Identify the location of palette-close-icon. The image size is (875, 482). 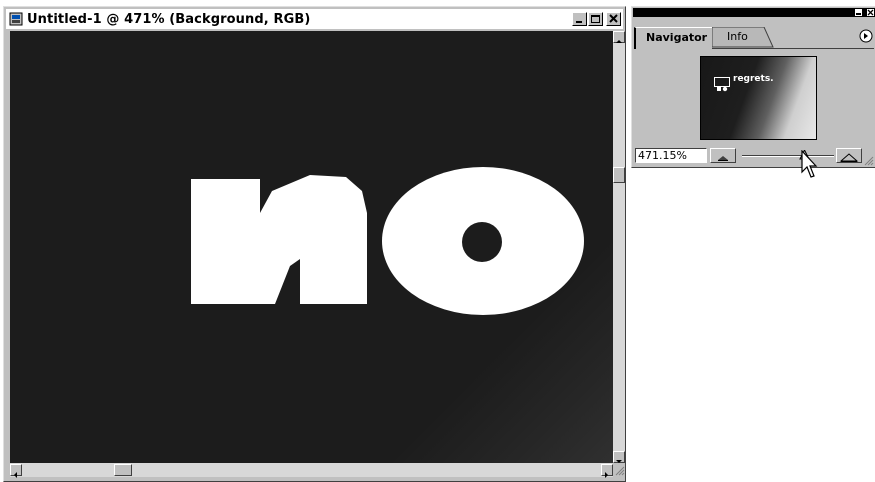
(870, 12).